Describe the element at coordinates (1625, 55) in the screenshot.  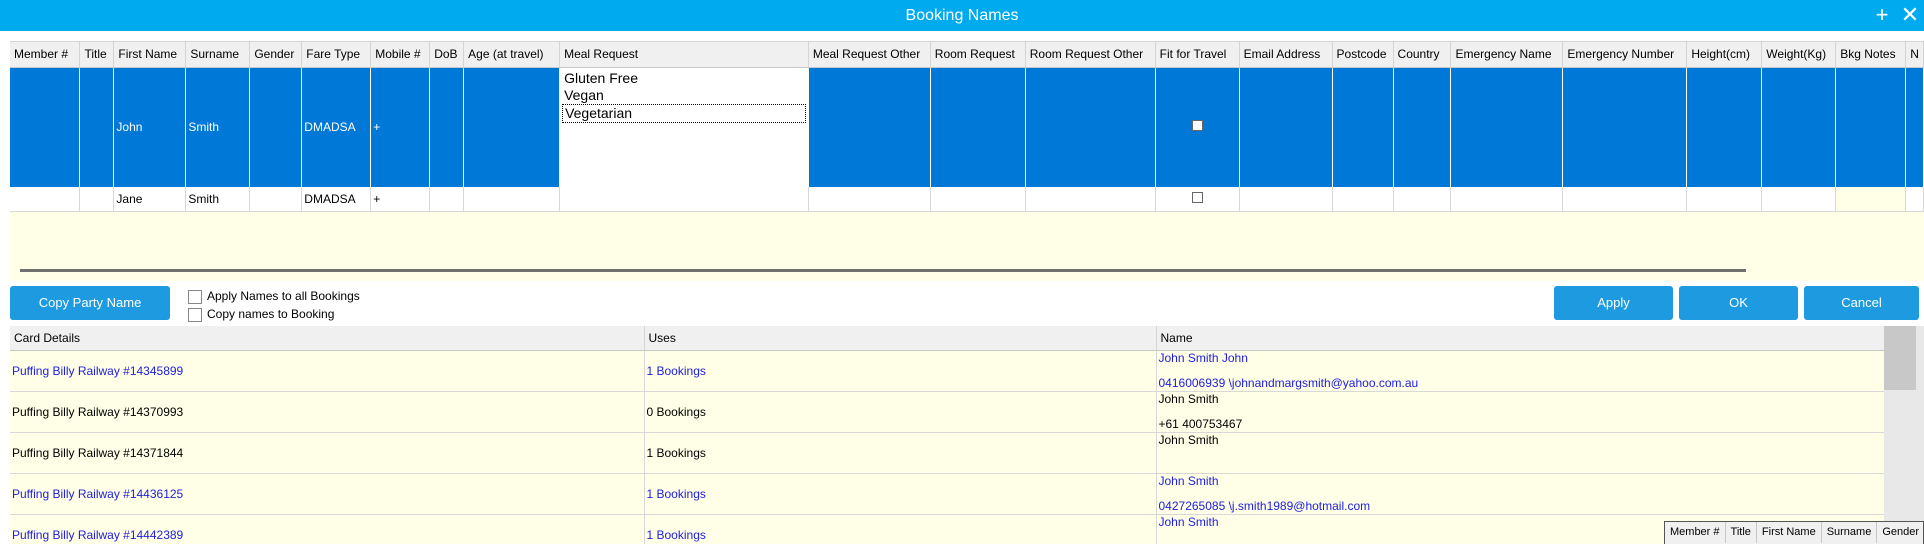
I see `col-header-emergency-number: Emergency Number` at that location.